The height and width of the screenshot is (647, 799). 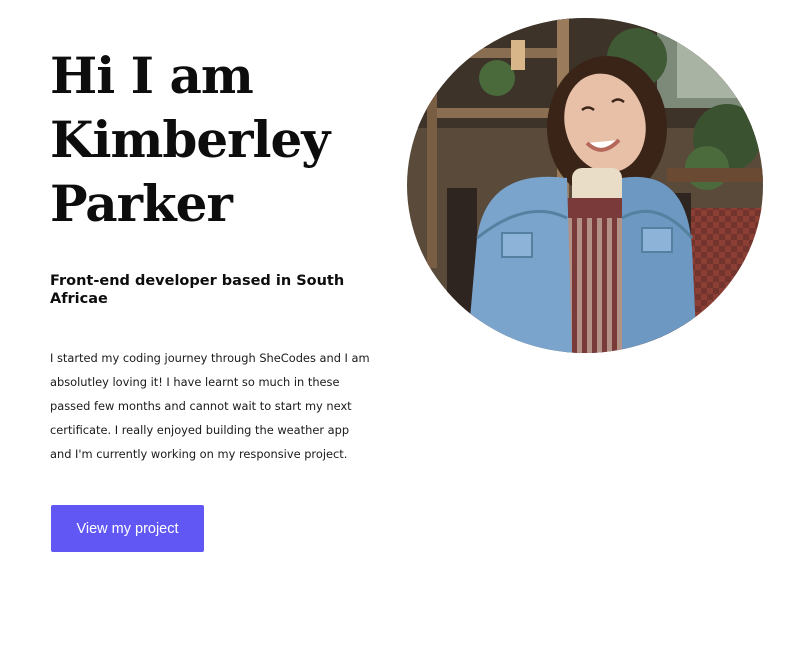 I want to click on hero-title-line-1: Hi I am, so click(x=152, y=75).